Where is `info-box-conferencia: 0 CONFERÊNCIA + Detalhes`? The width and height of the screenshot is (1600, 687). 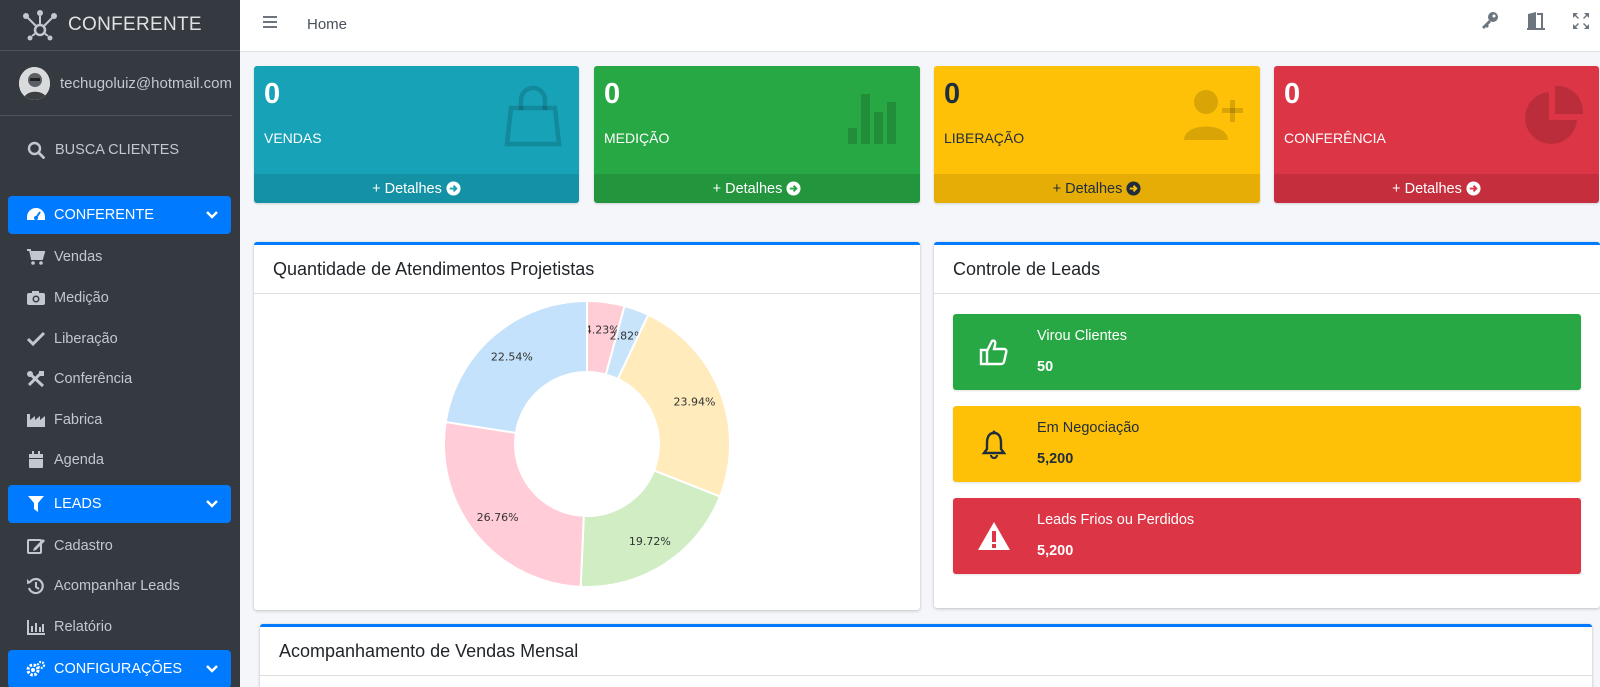
info-box-conferencia: 0 CONFERÊNCIA + Detalhes is located at coordinates (1436, 134).